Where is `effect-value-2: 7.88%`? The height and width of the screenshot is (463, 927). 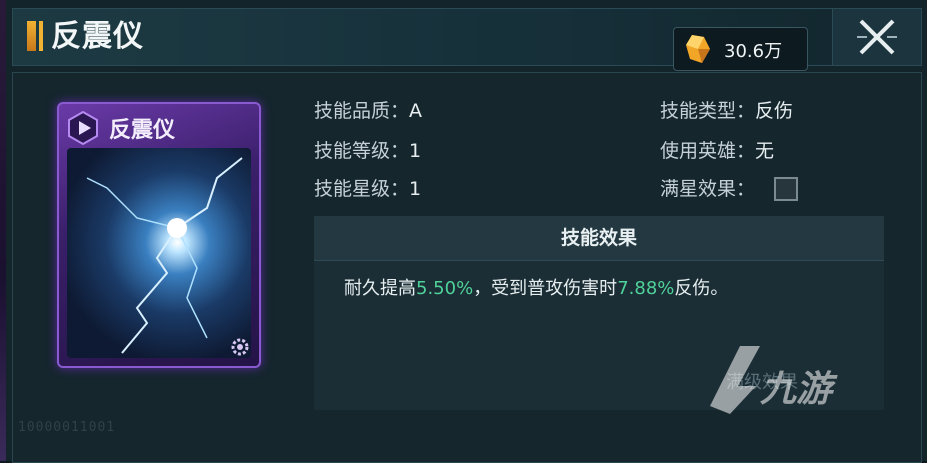 effect-value-2: 7.88% is located at coordinates (646, 288).